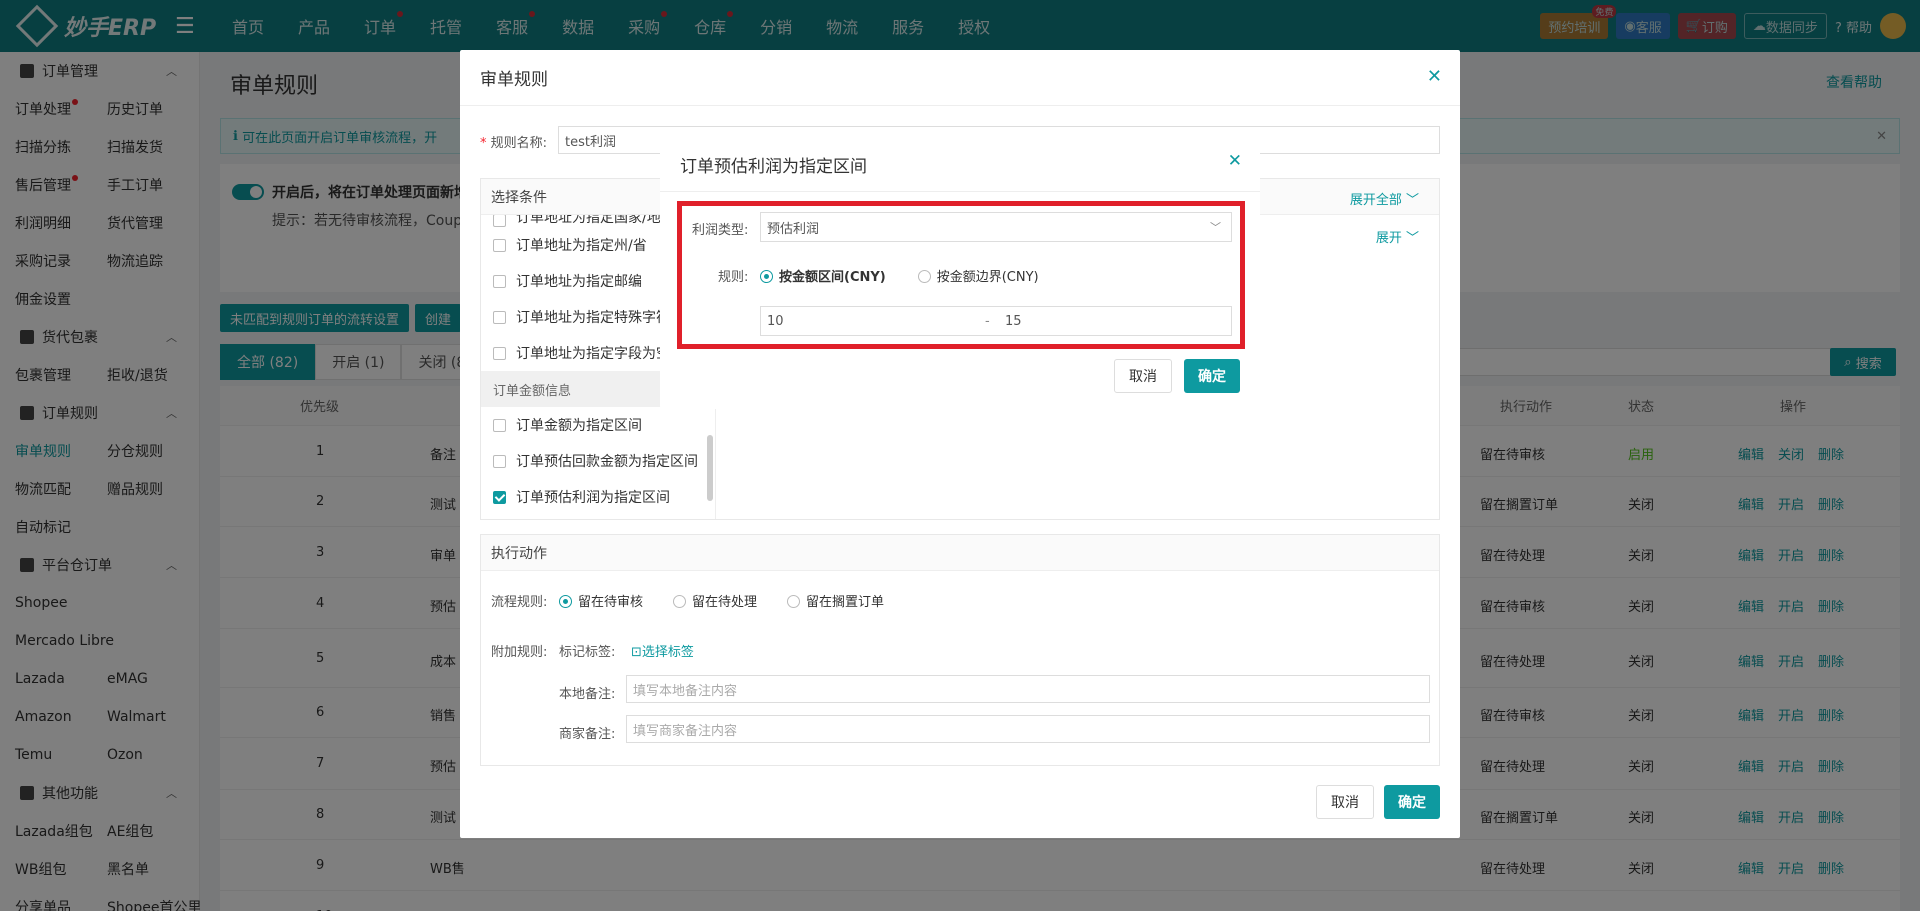 This screenshot has height=911, width=1920. Describe the element at coordinates (960, 78) in the screenshot. I see `rule-dialog-title: 审单规则` at that location.